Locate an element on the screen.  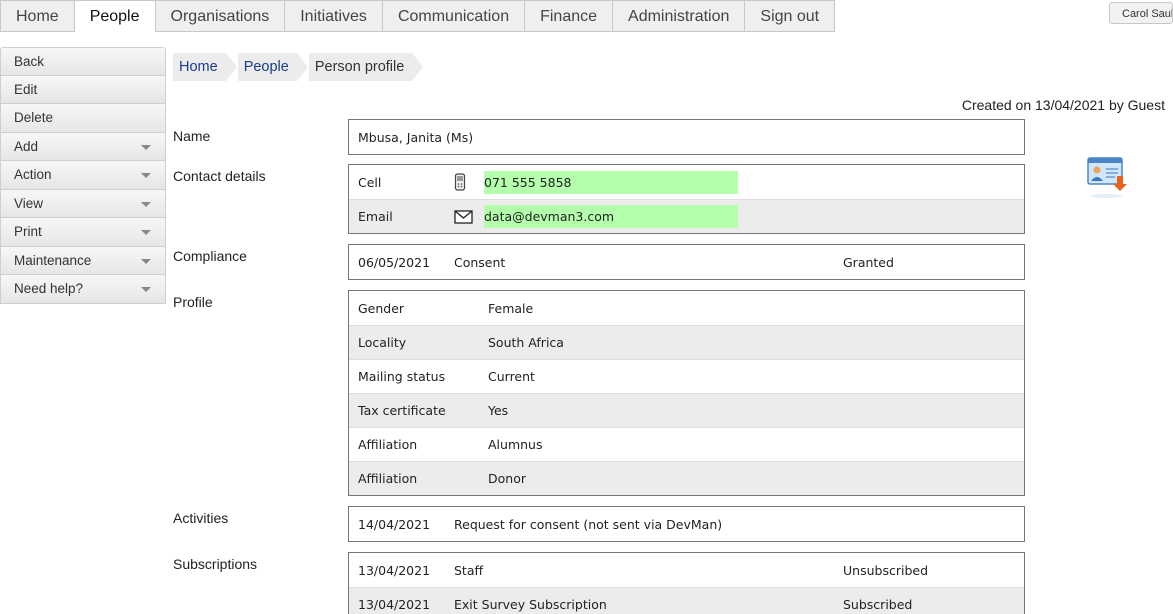
compliance-status: Granted is located at coordinates (868, 262).